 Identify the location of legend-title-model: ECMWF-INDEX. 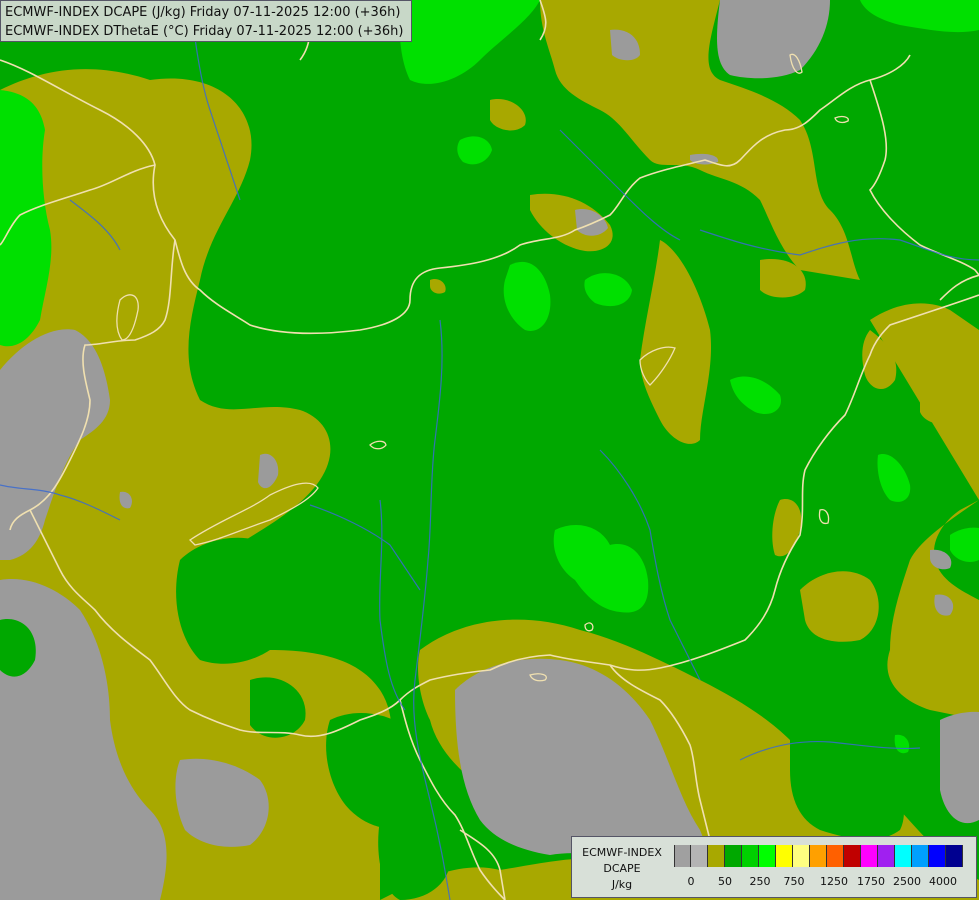
(622, 852).